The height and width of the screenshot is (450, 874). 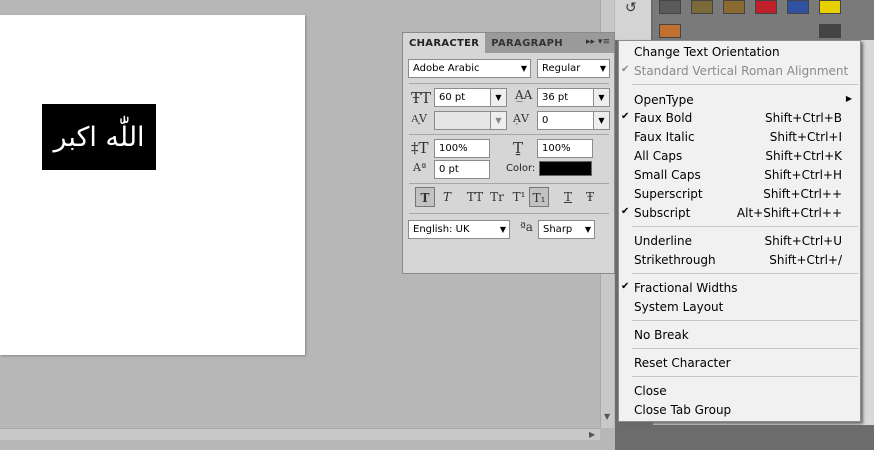 What do you see at coordinates (420, 167) in the screenshot?
I see `baseline-shift-icon: Aª` at bounding box center [420, 167].